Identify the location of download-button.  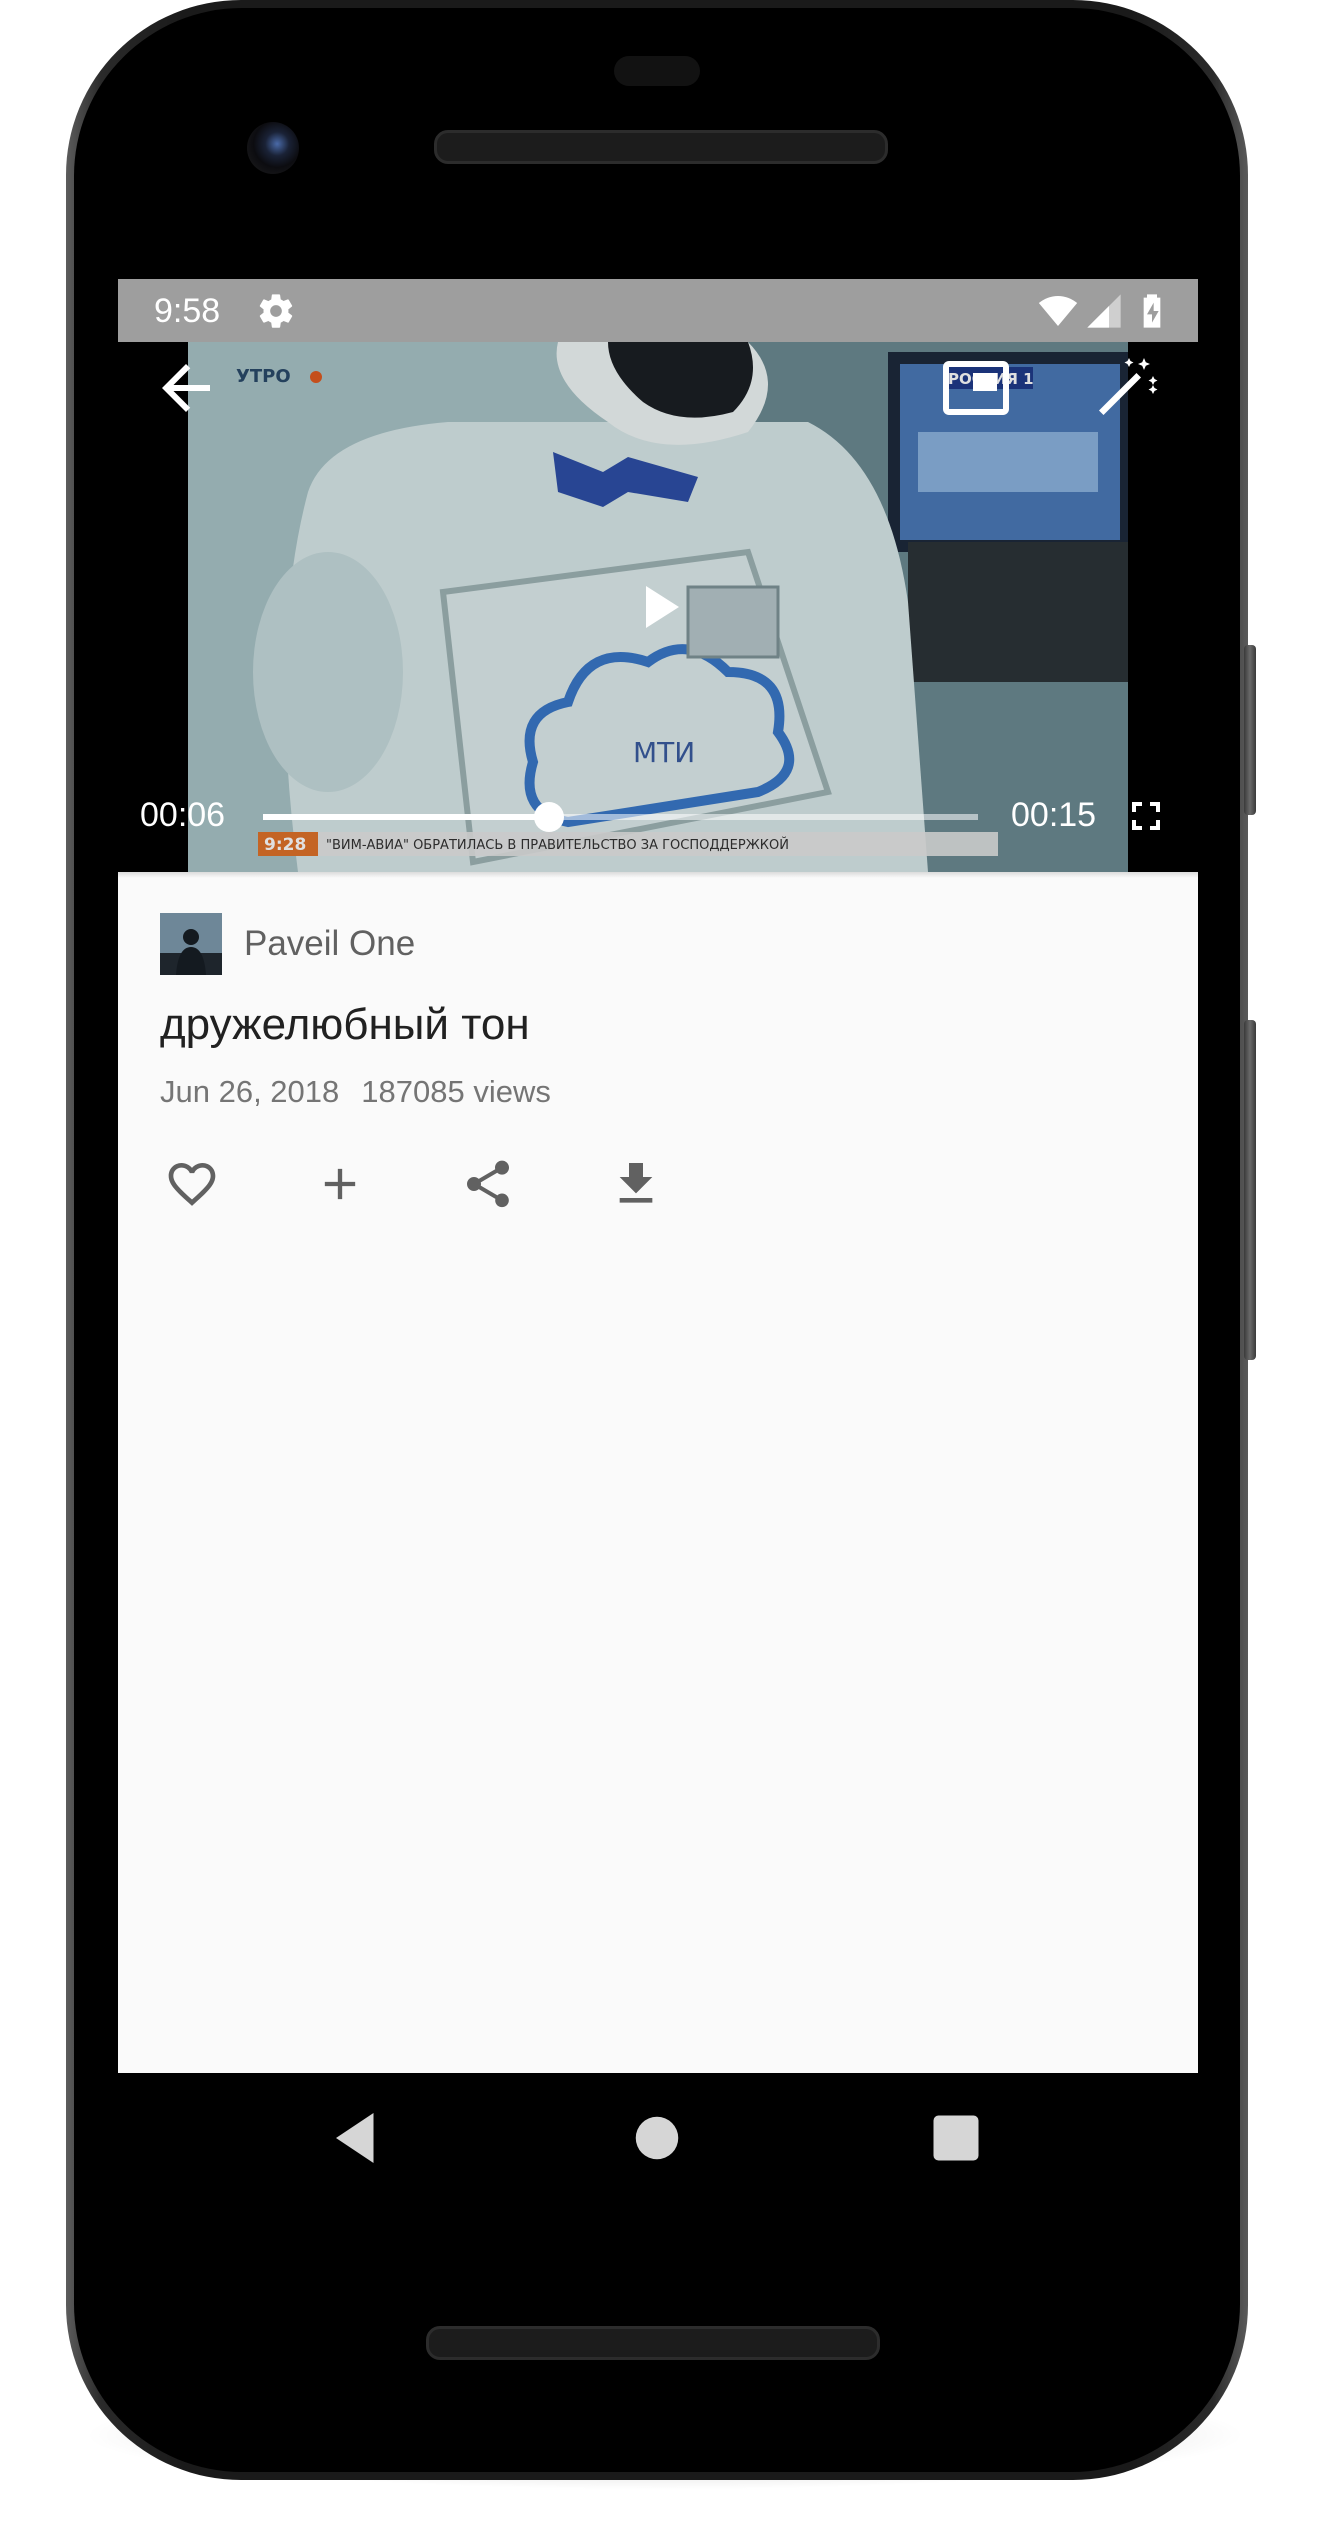
(636, 1184).